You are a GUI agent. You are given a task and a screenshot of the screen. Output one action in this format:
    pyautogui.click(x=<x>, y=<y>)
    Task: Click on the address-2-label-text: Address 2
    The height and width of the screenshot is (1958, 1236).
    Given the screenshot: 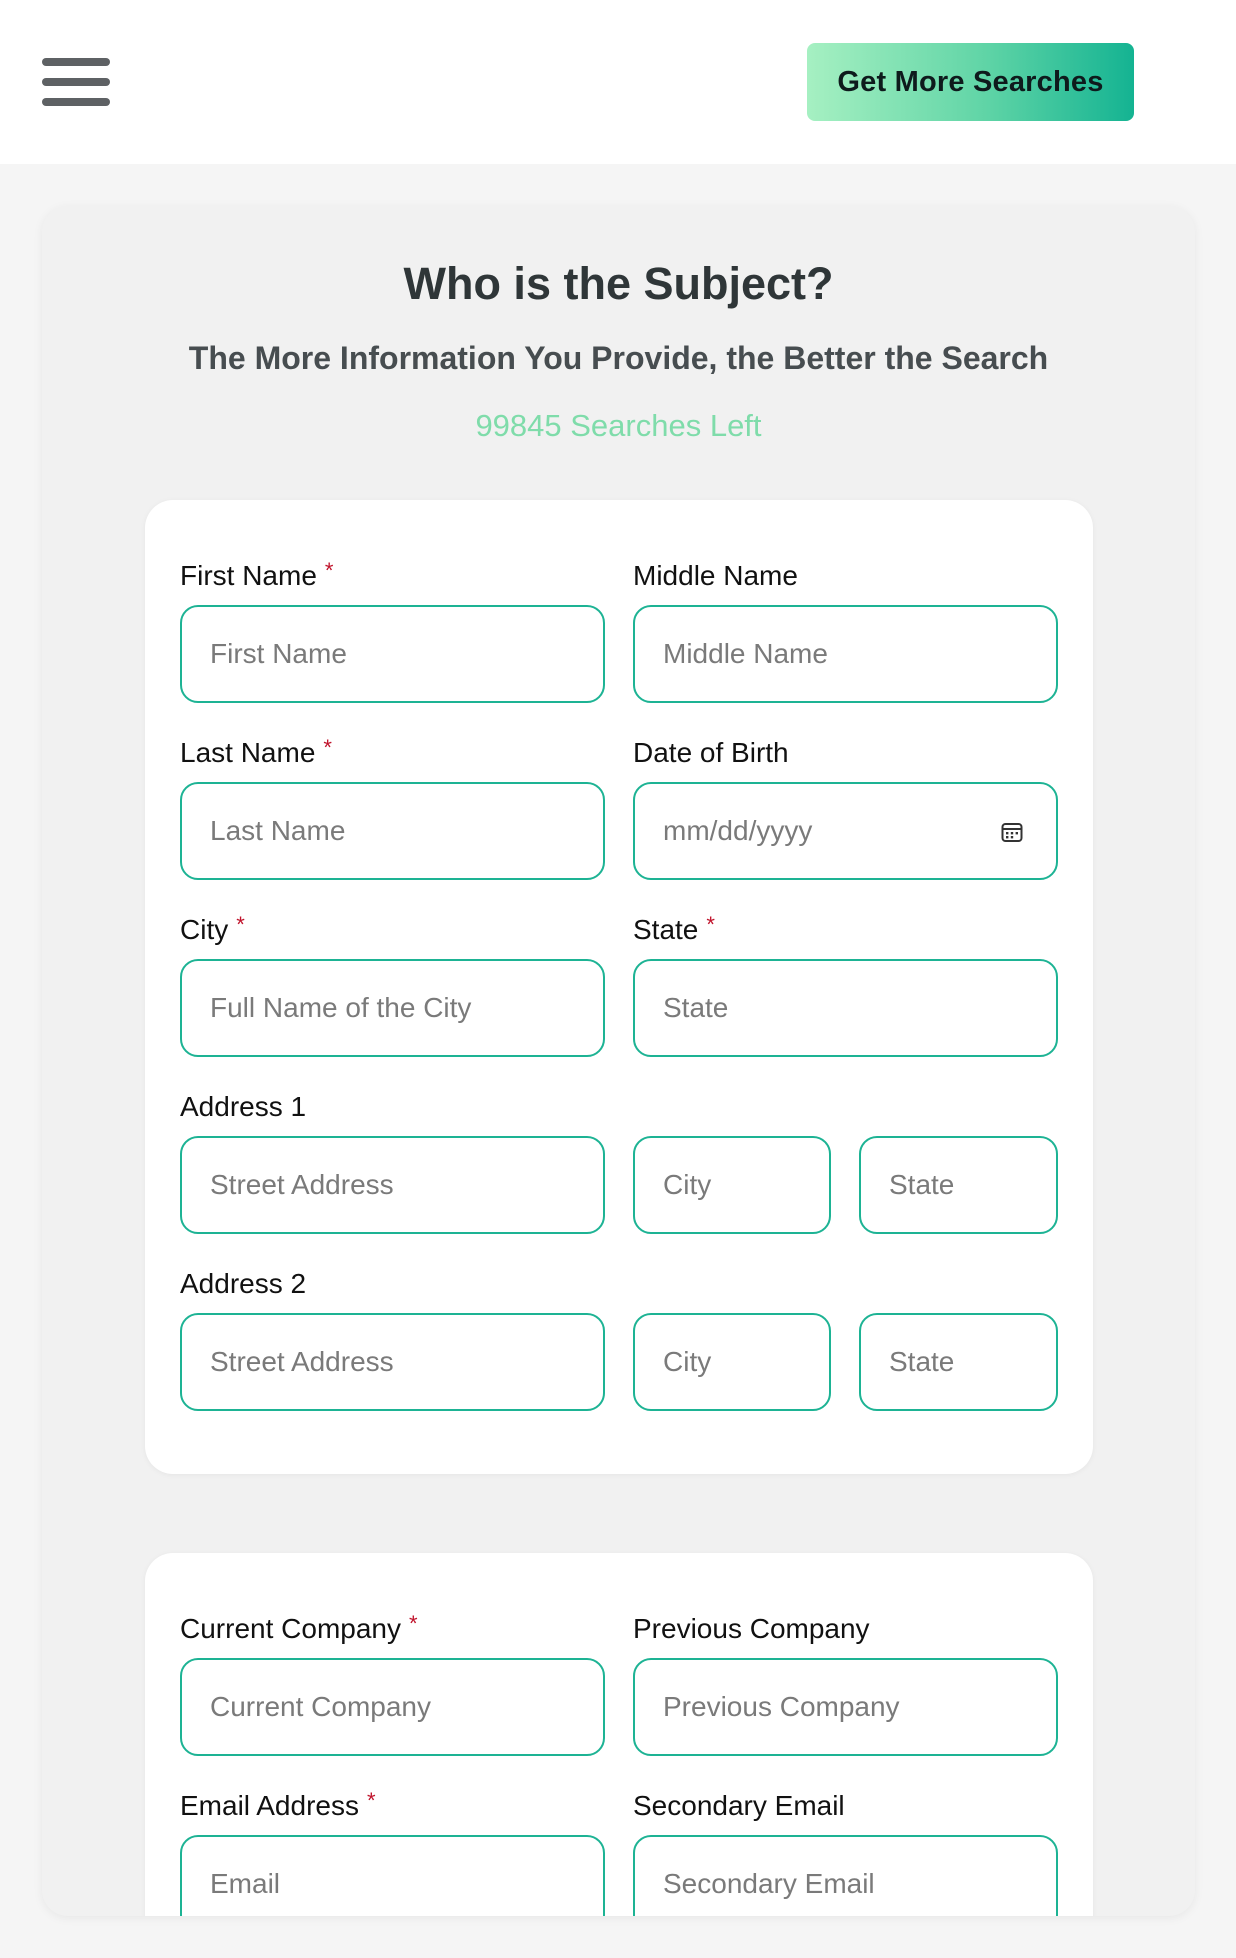 What is the action you would take?
    pyautogui.click(x=243, y=1283)
    